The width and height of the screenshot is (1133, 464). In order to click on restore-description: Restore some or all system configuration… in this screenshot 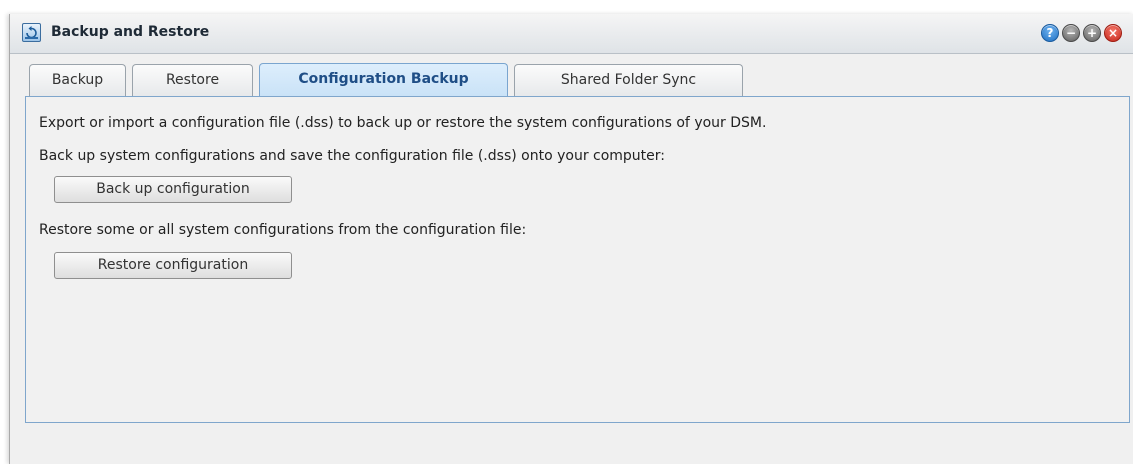, I will do `click(283, 230)`.